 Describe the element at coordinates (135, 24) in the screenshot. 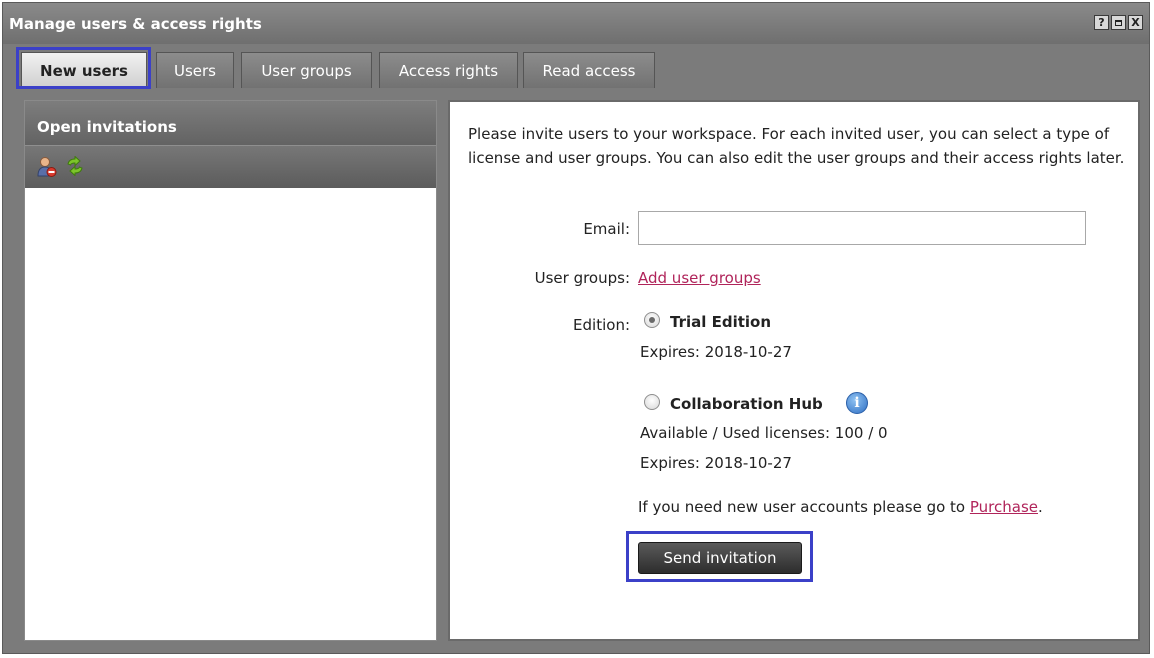

I see `dialog-title: Manage users & access rights` at that location.